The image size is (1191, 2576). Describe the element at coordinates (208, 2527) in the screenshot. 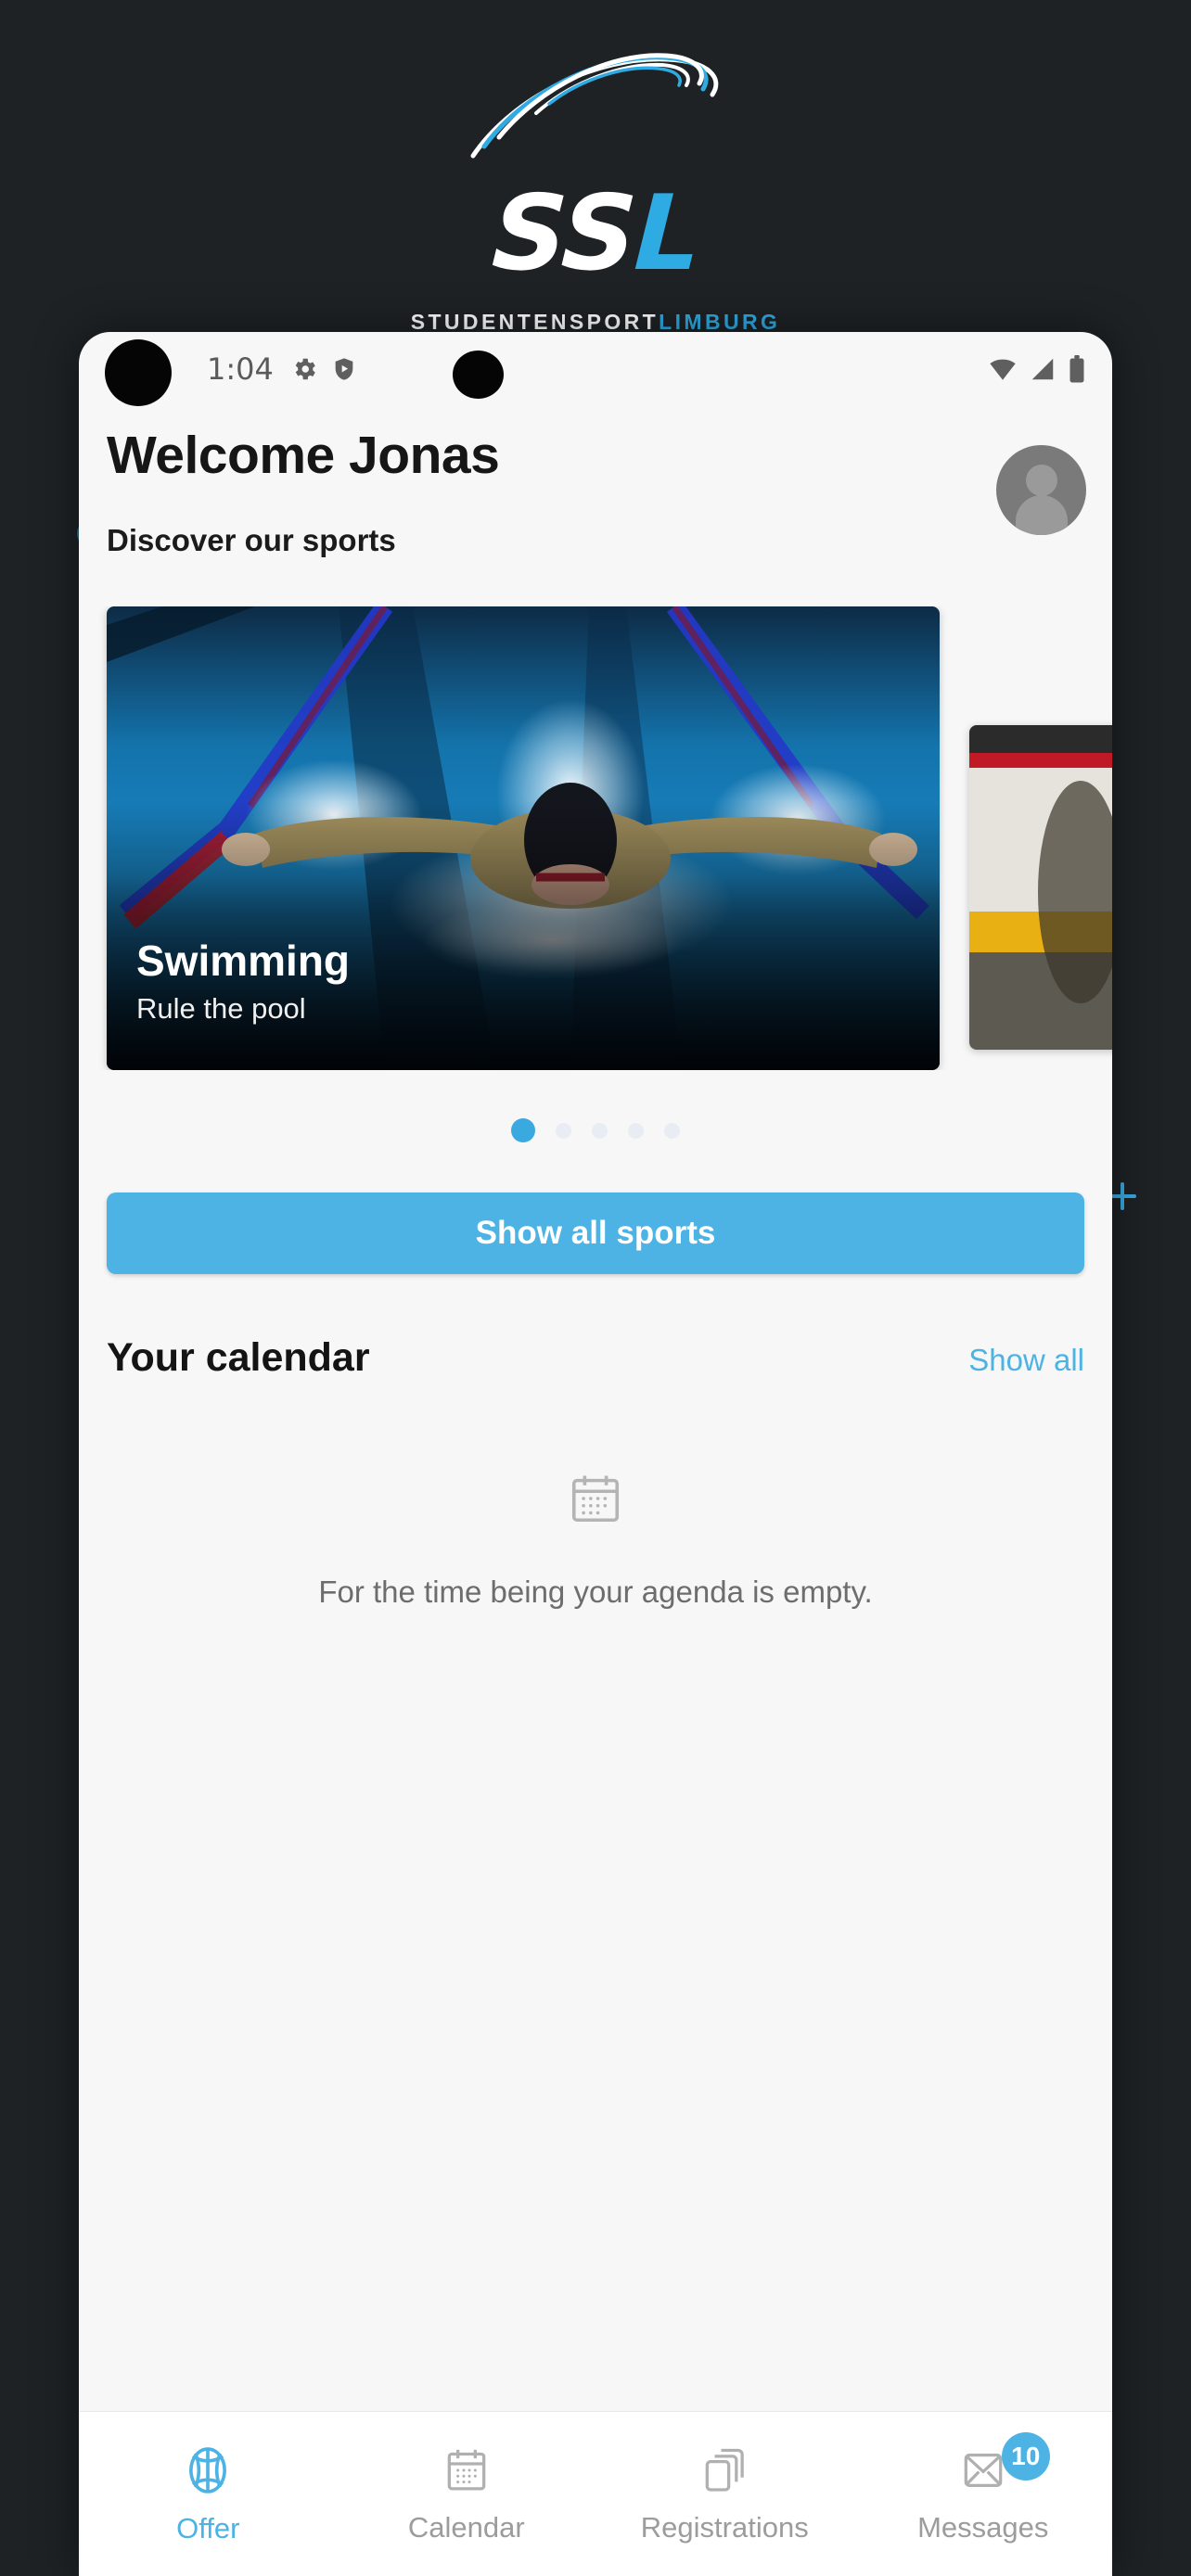

I see `nav-label-offer: Offer` at that location.